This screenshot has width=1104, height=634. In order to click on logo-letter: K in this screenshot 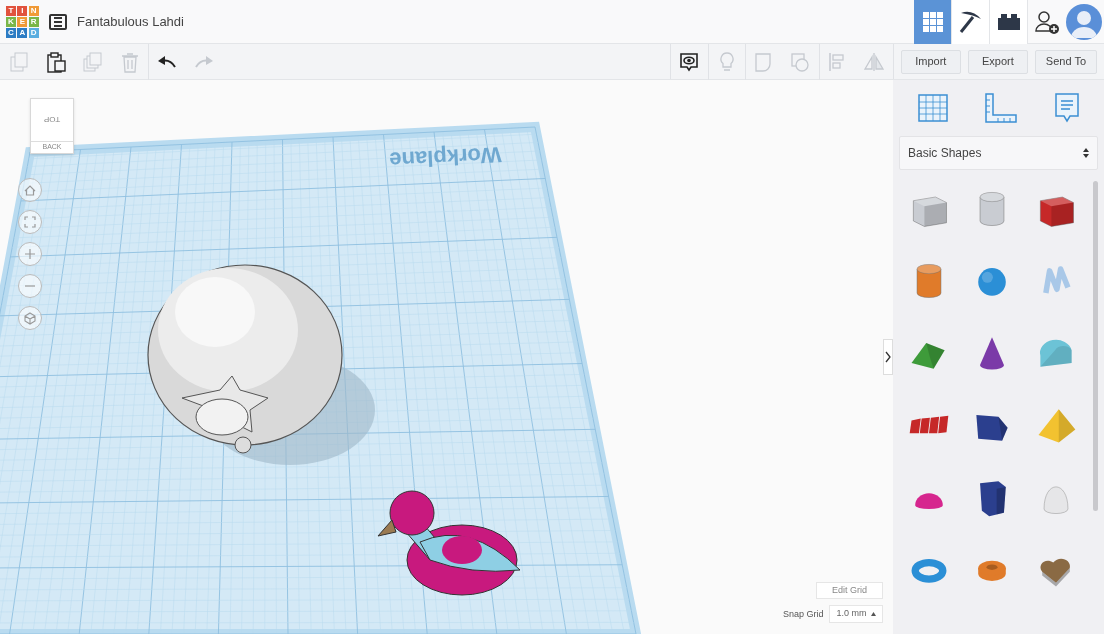, I will do `click(11, 21)`.